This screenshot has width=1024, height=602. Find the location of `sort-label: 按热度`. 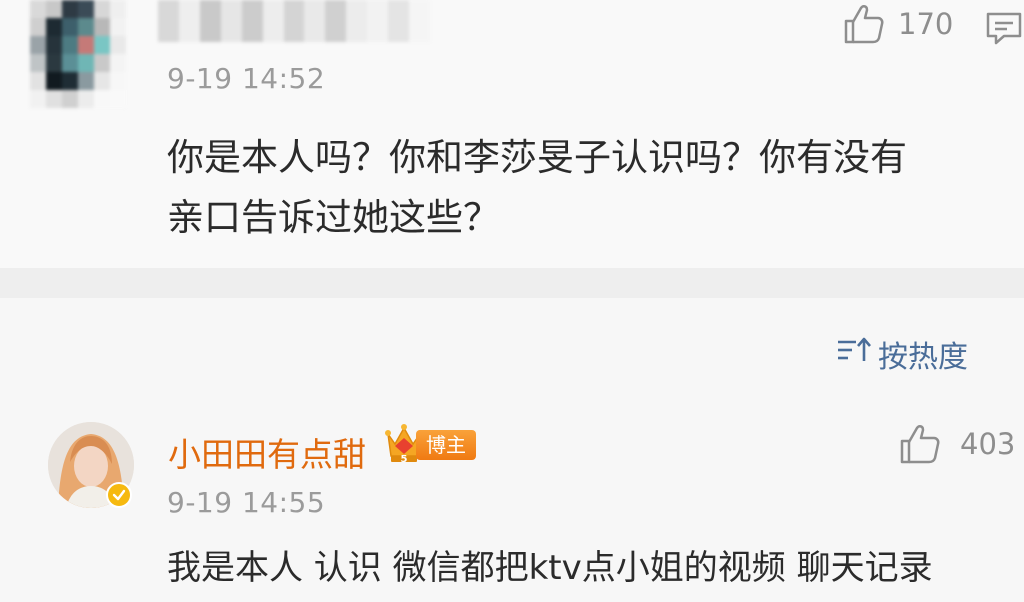

sort-label: 按热度 is located at coordinates (923, 357).